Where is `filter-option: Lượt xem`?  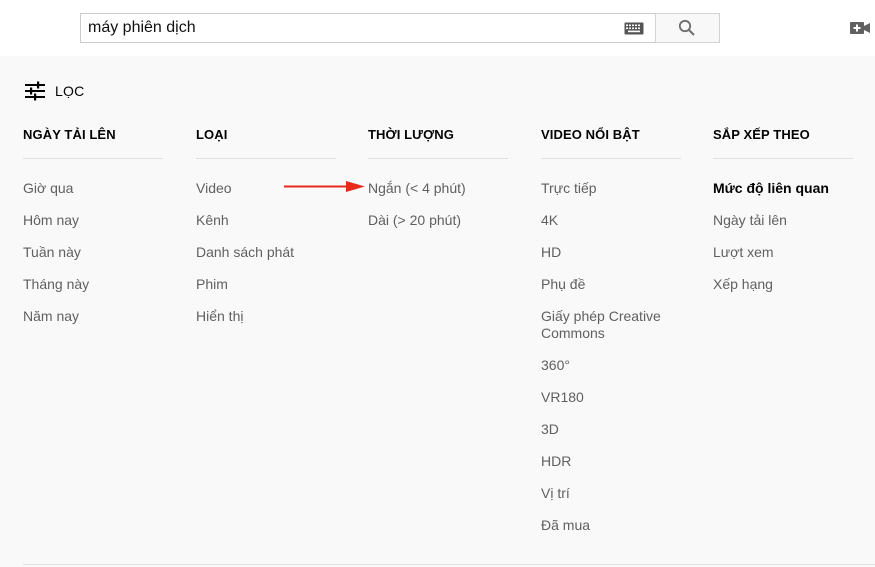 filter-option: Lượt xem is located at coordinates (783, 252).